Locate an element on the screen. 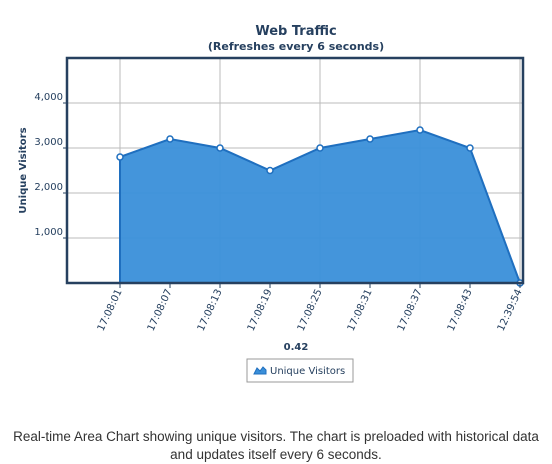 Image resolution: width=552 pixels, height=464 pixels. x-tick-label: 17:08:19 is located at coordinates (260, 310).